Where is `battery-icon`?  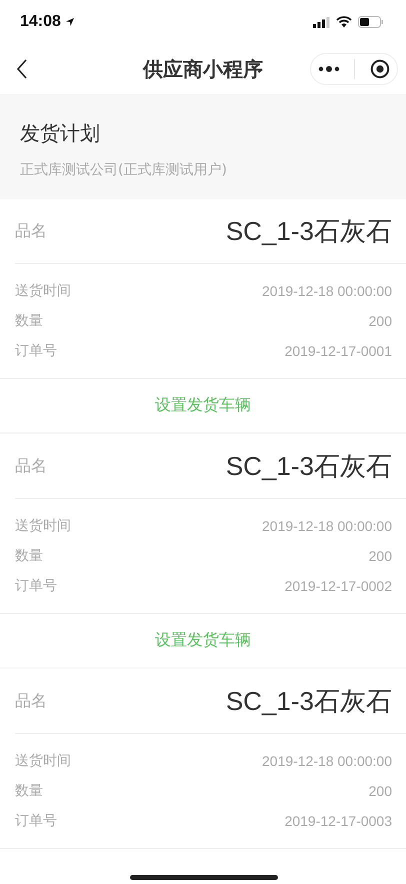
battery-icon is located at coordinates (371, 22).